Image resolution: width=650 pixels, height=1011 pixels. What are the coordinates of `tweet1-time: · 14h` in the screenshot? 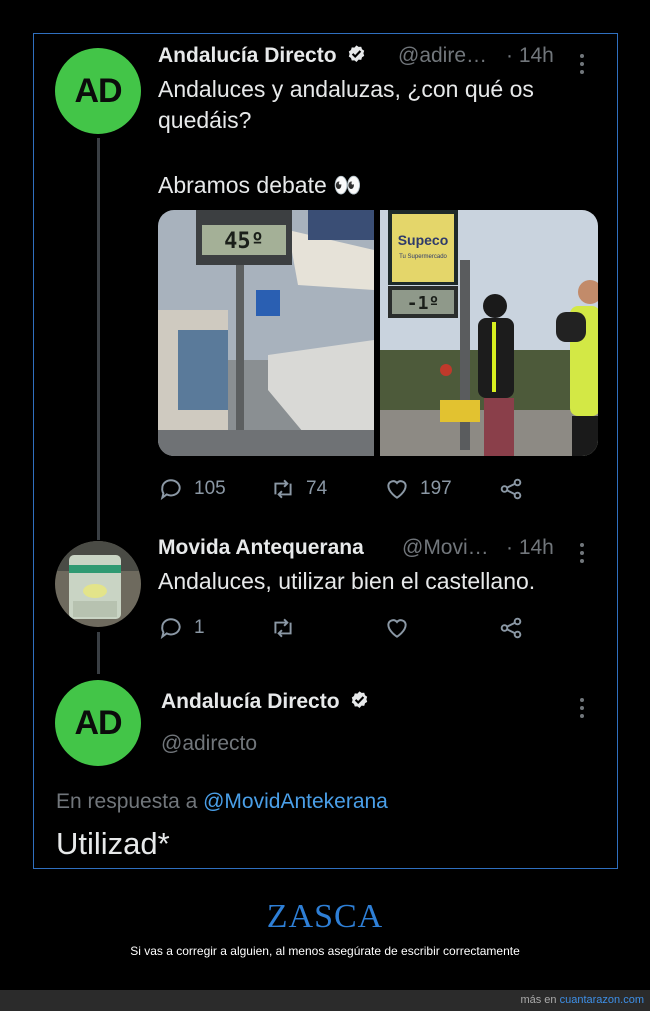 It's located at (530, 56).